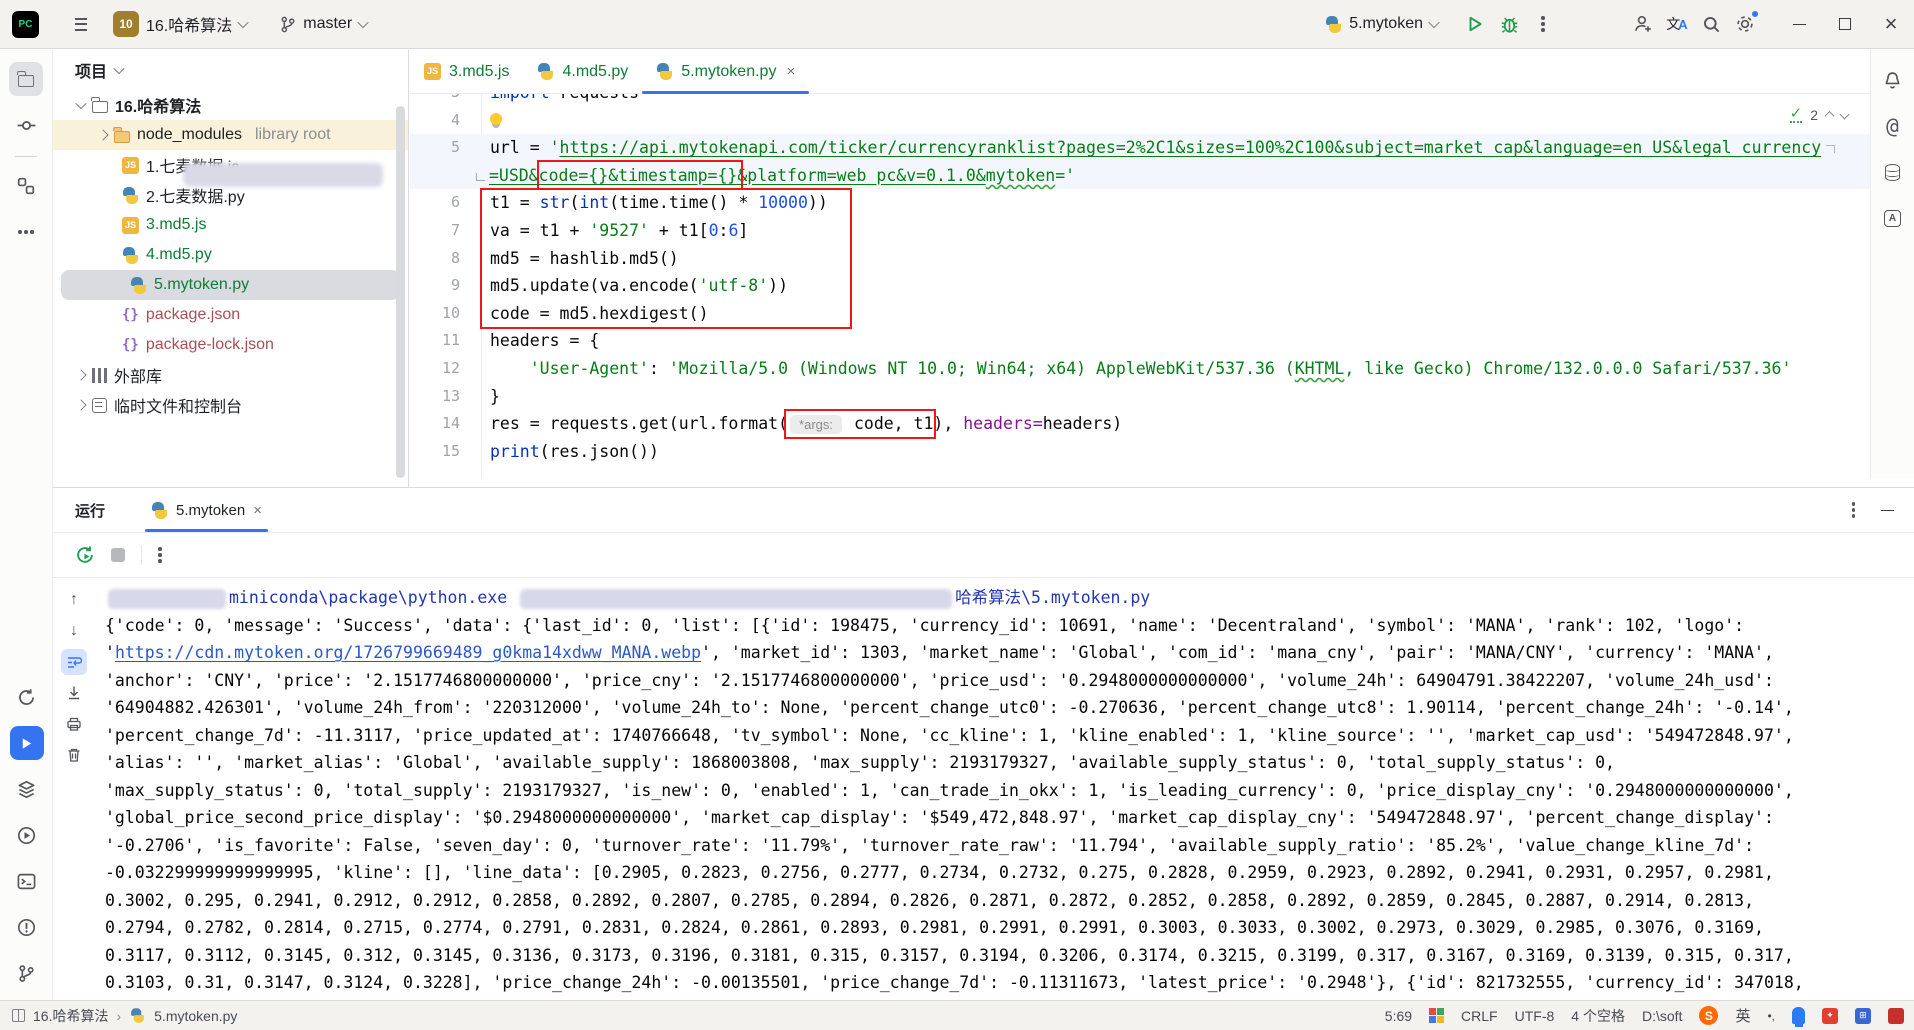 The width and height of the screenshot is (1914, 1030). What do you see at coordinates (230, 105) in the screenshot?
I see `project-tree-item: 16.哈希算法` at bounding box center [230, 105].